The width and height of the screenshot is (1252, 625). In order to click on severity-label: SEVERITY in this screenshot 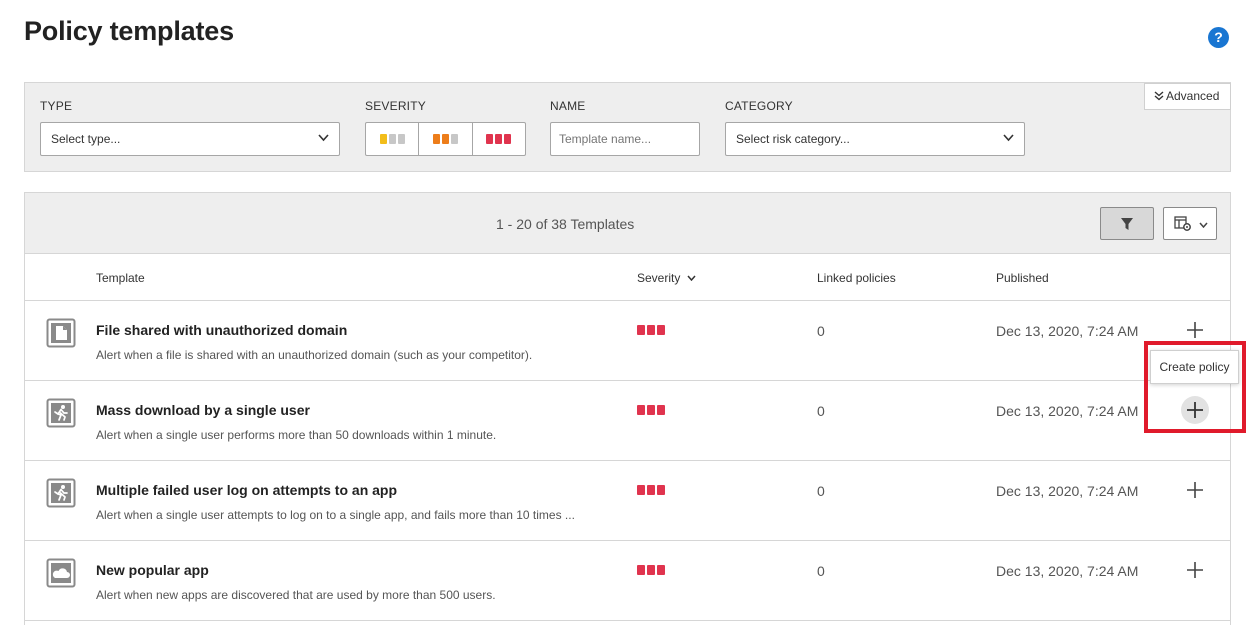, I will do `click(395, 106)`.